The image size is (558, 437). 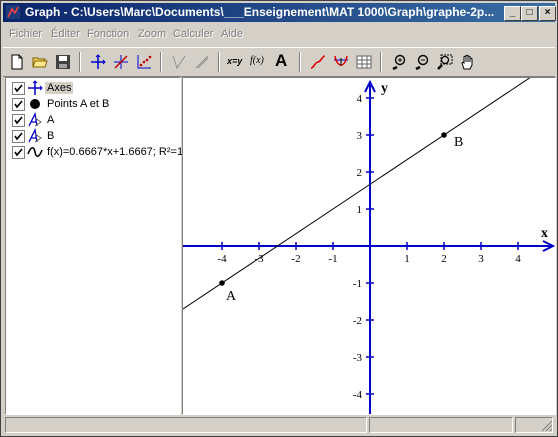 I want to click on zoom-out-icon, so click(x=422, y=62).